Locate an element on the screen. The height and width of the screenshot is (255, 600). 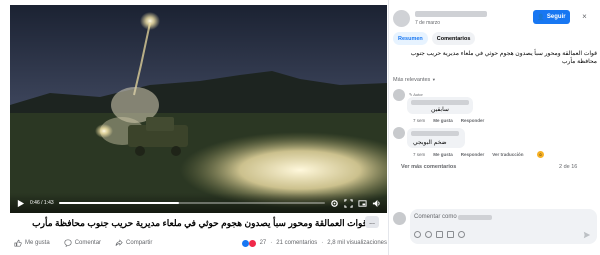
video-time: 0:46 / 1:43 is located at coordinates (42, 203).